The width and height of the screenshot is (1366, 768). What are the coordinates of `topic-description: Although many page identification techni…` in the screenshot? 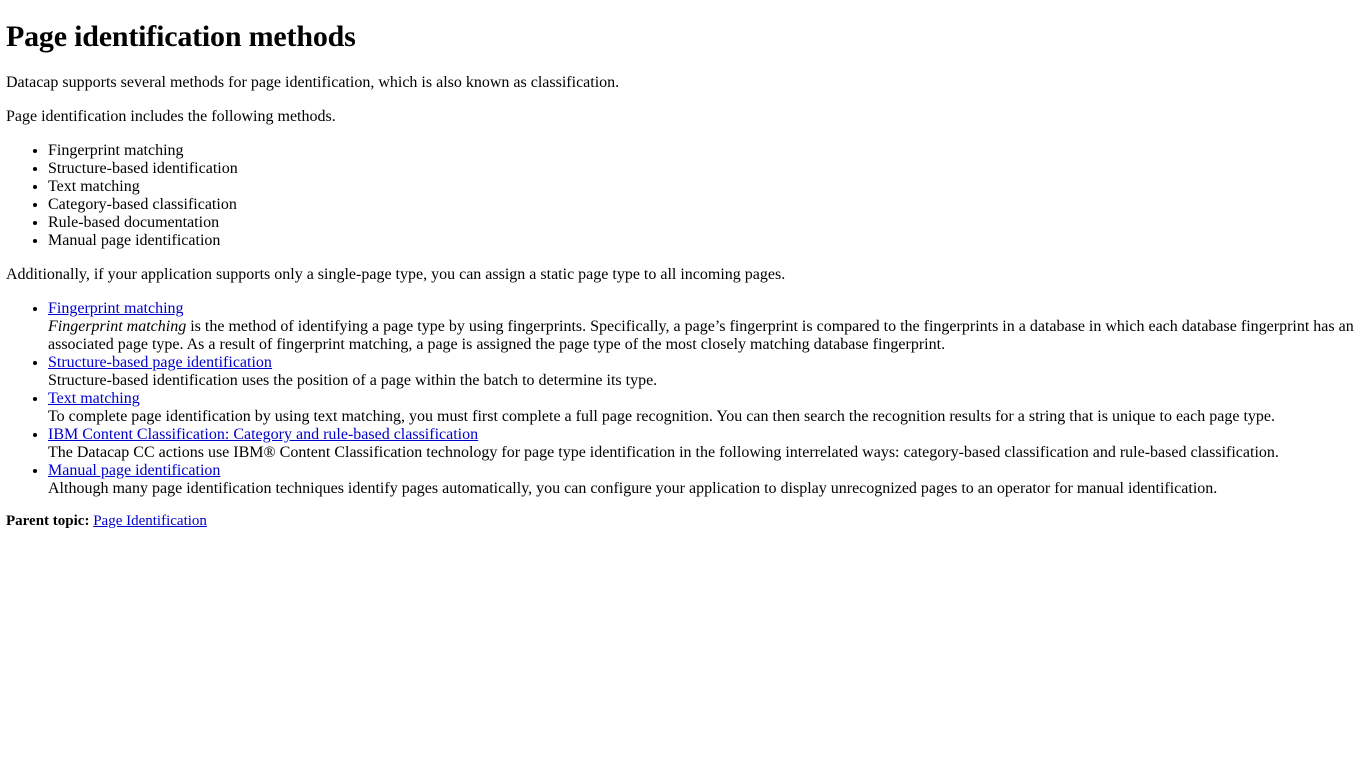 It's located at (633, 488).